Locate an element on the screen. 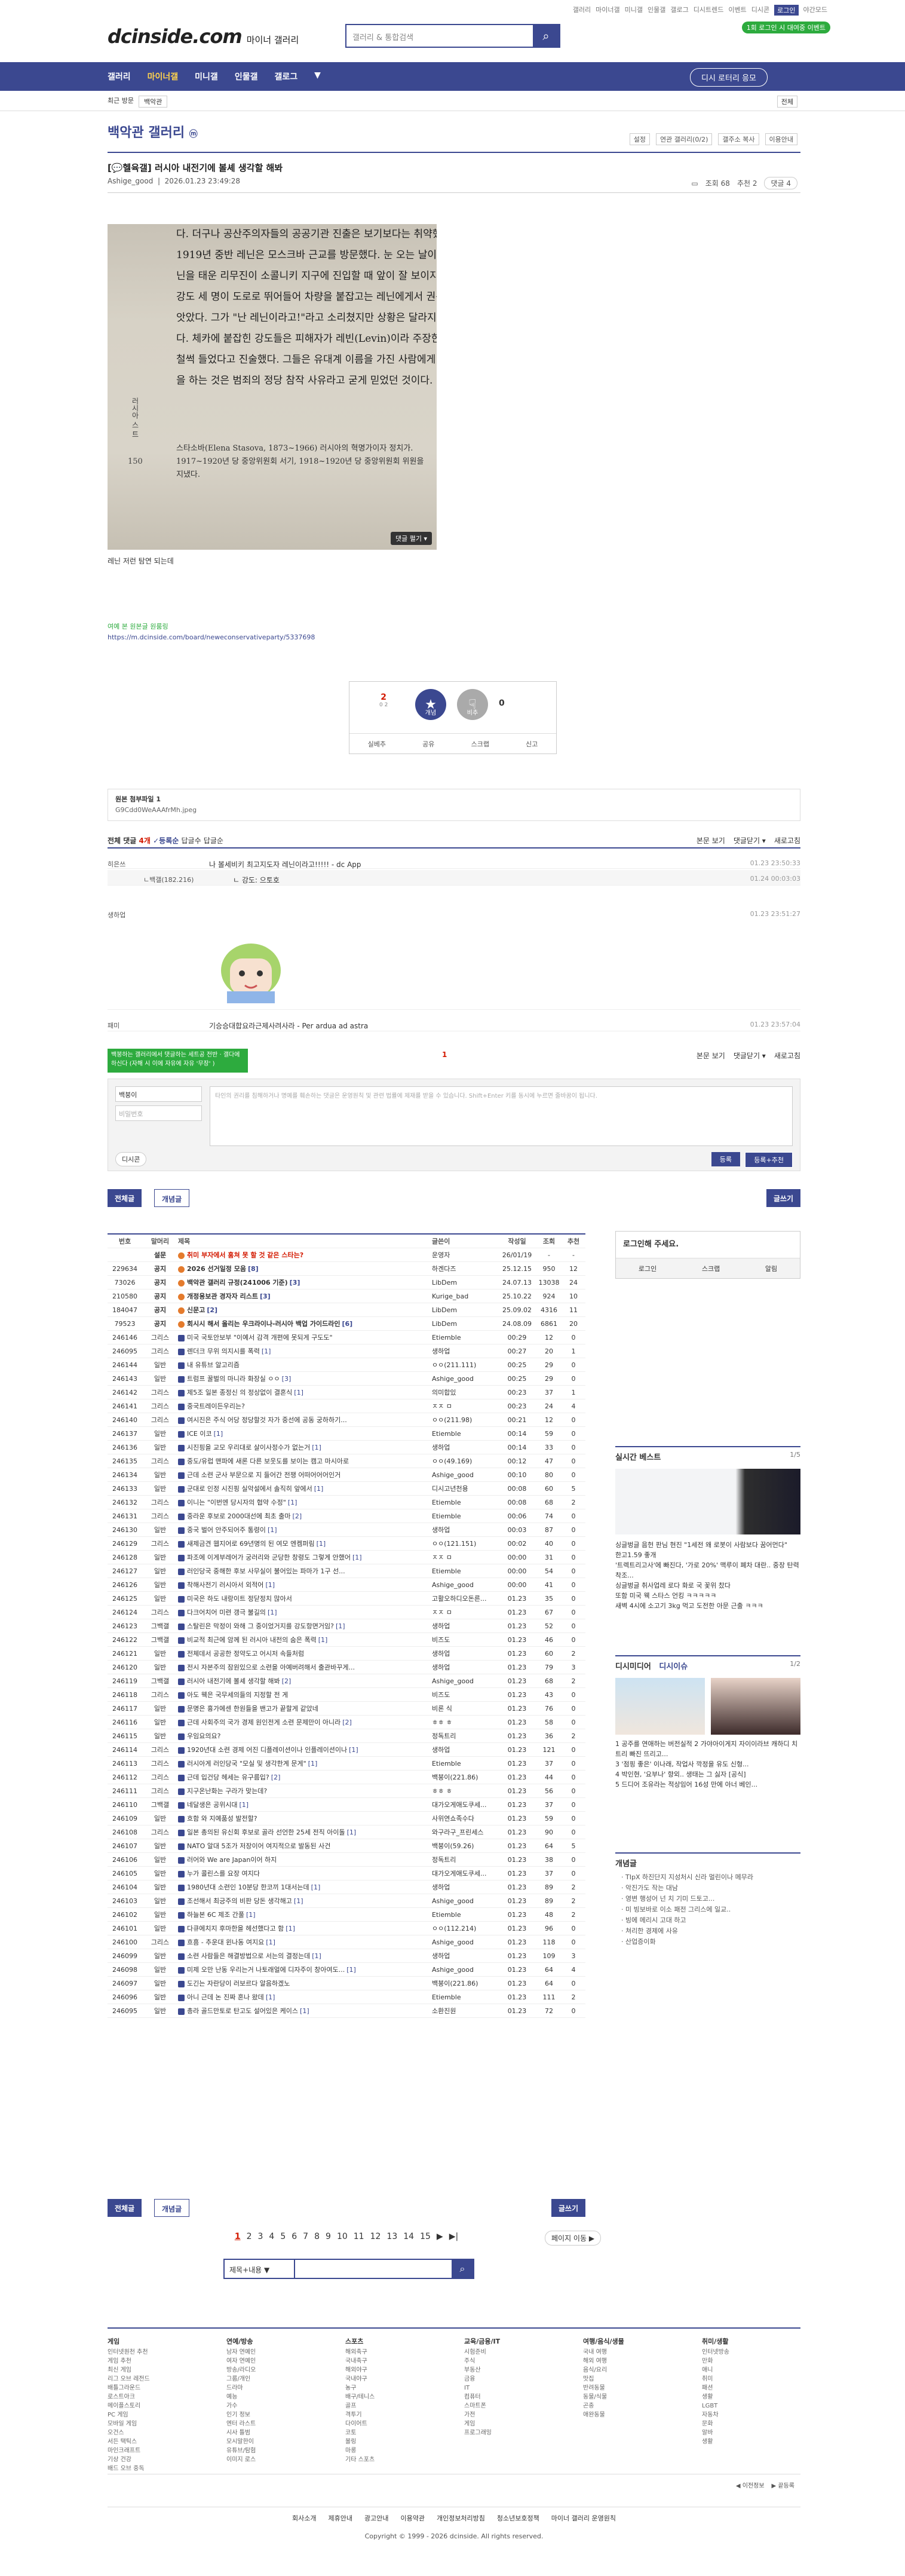 The height and width of the screenshot is (2576, 905). cell-title: 트럼프 꿀벌의 마니라 화장실 ㅇㅇ [3] is located at coordinates (305, 1378).